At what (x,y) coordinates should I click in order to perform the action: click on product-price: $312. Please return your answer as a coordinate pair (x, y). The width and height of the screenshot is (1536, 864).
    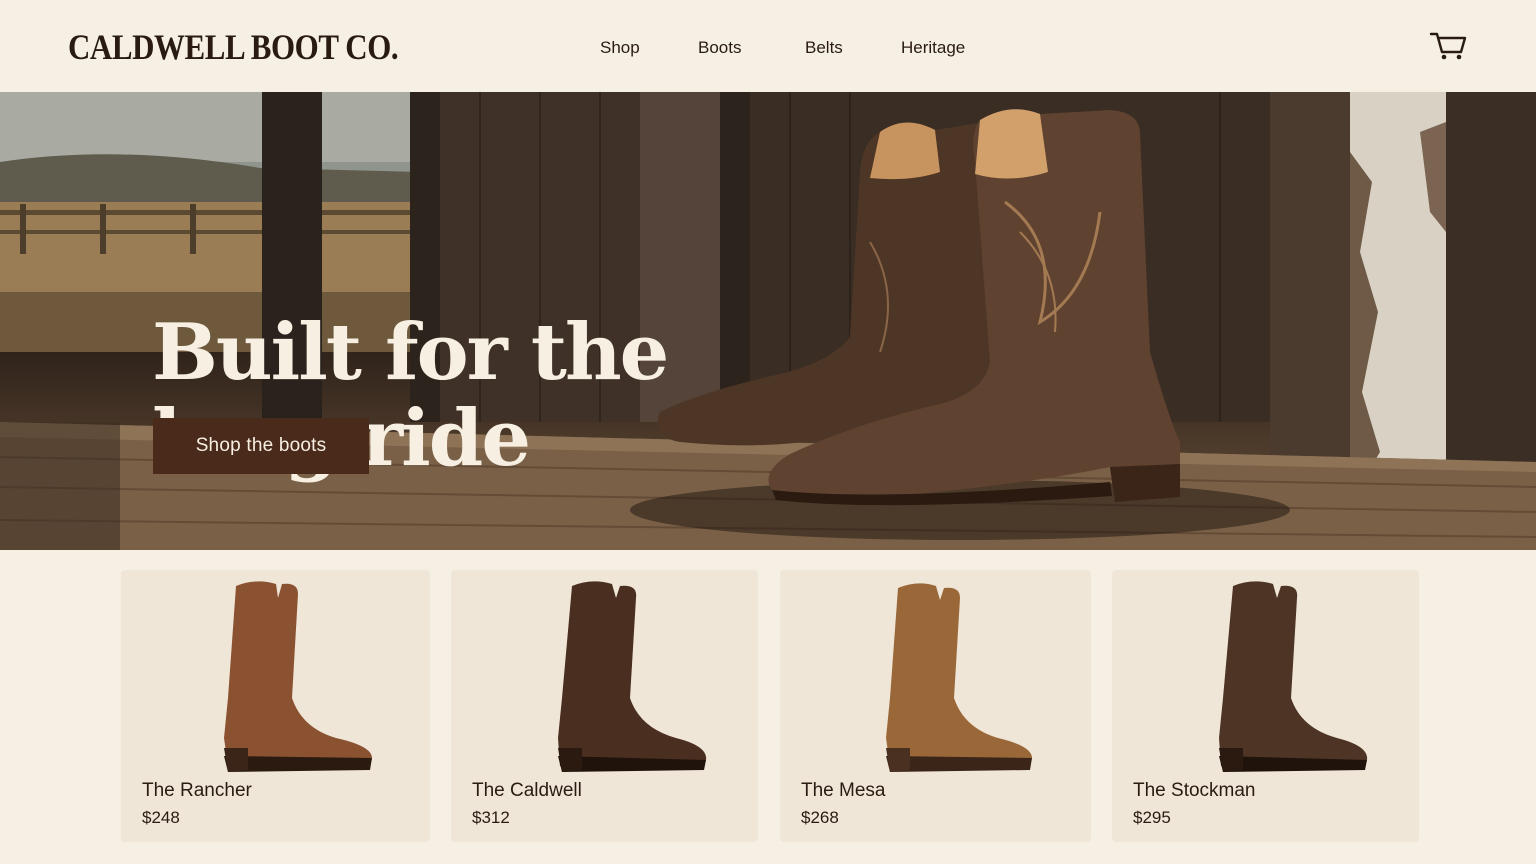
    Looking at the image, I should click on (491, 817).